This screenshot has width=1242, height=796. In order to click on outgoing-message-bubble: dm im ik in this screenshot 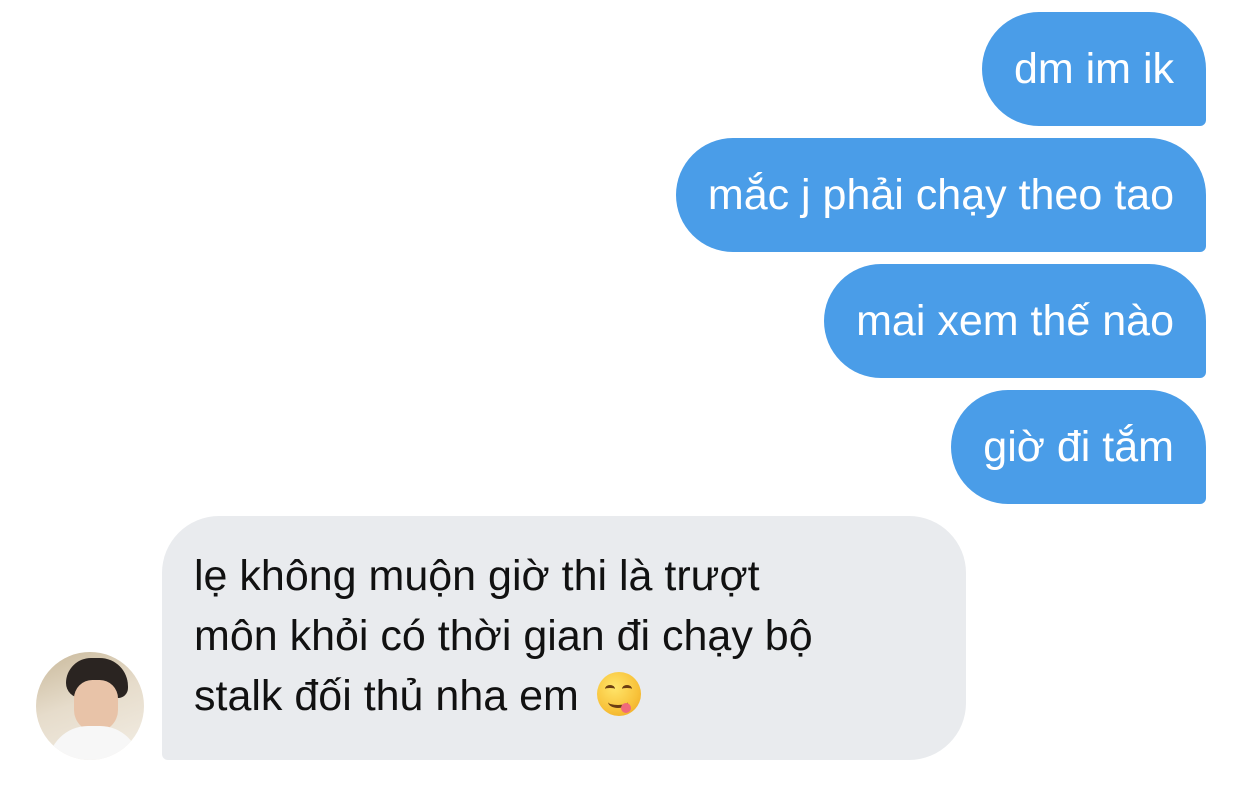, I will do `click(1093, 69)`.